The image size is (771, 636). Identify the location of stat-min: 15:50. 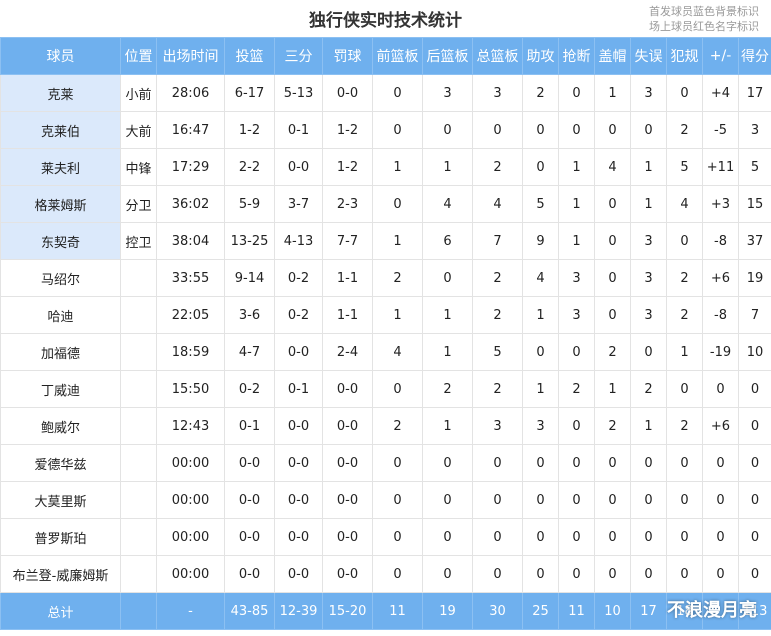
(190, 389).